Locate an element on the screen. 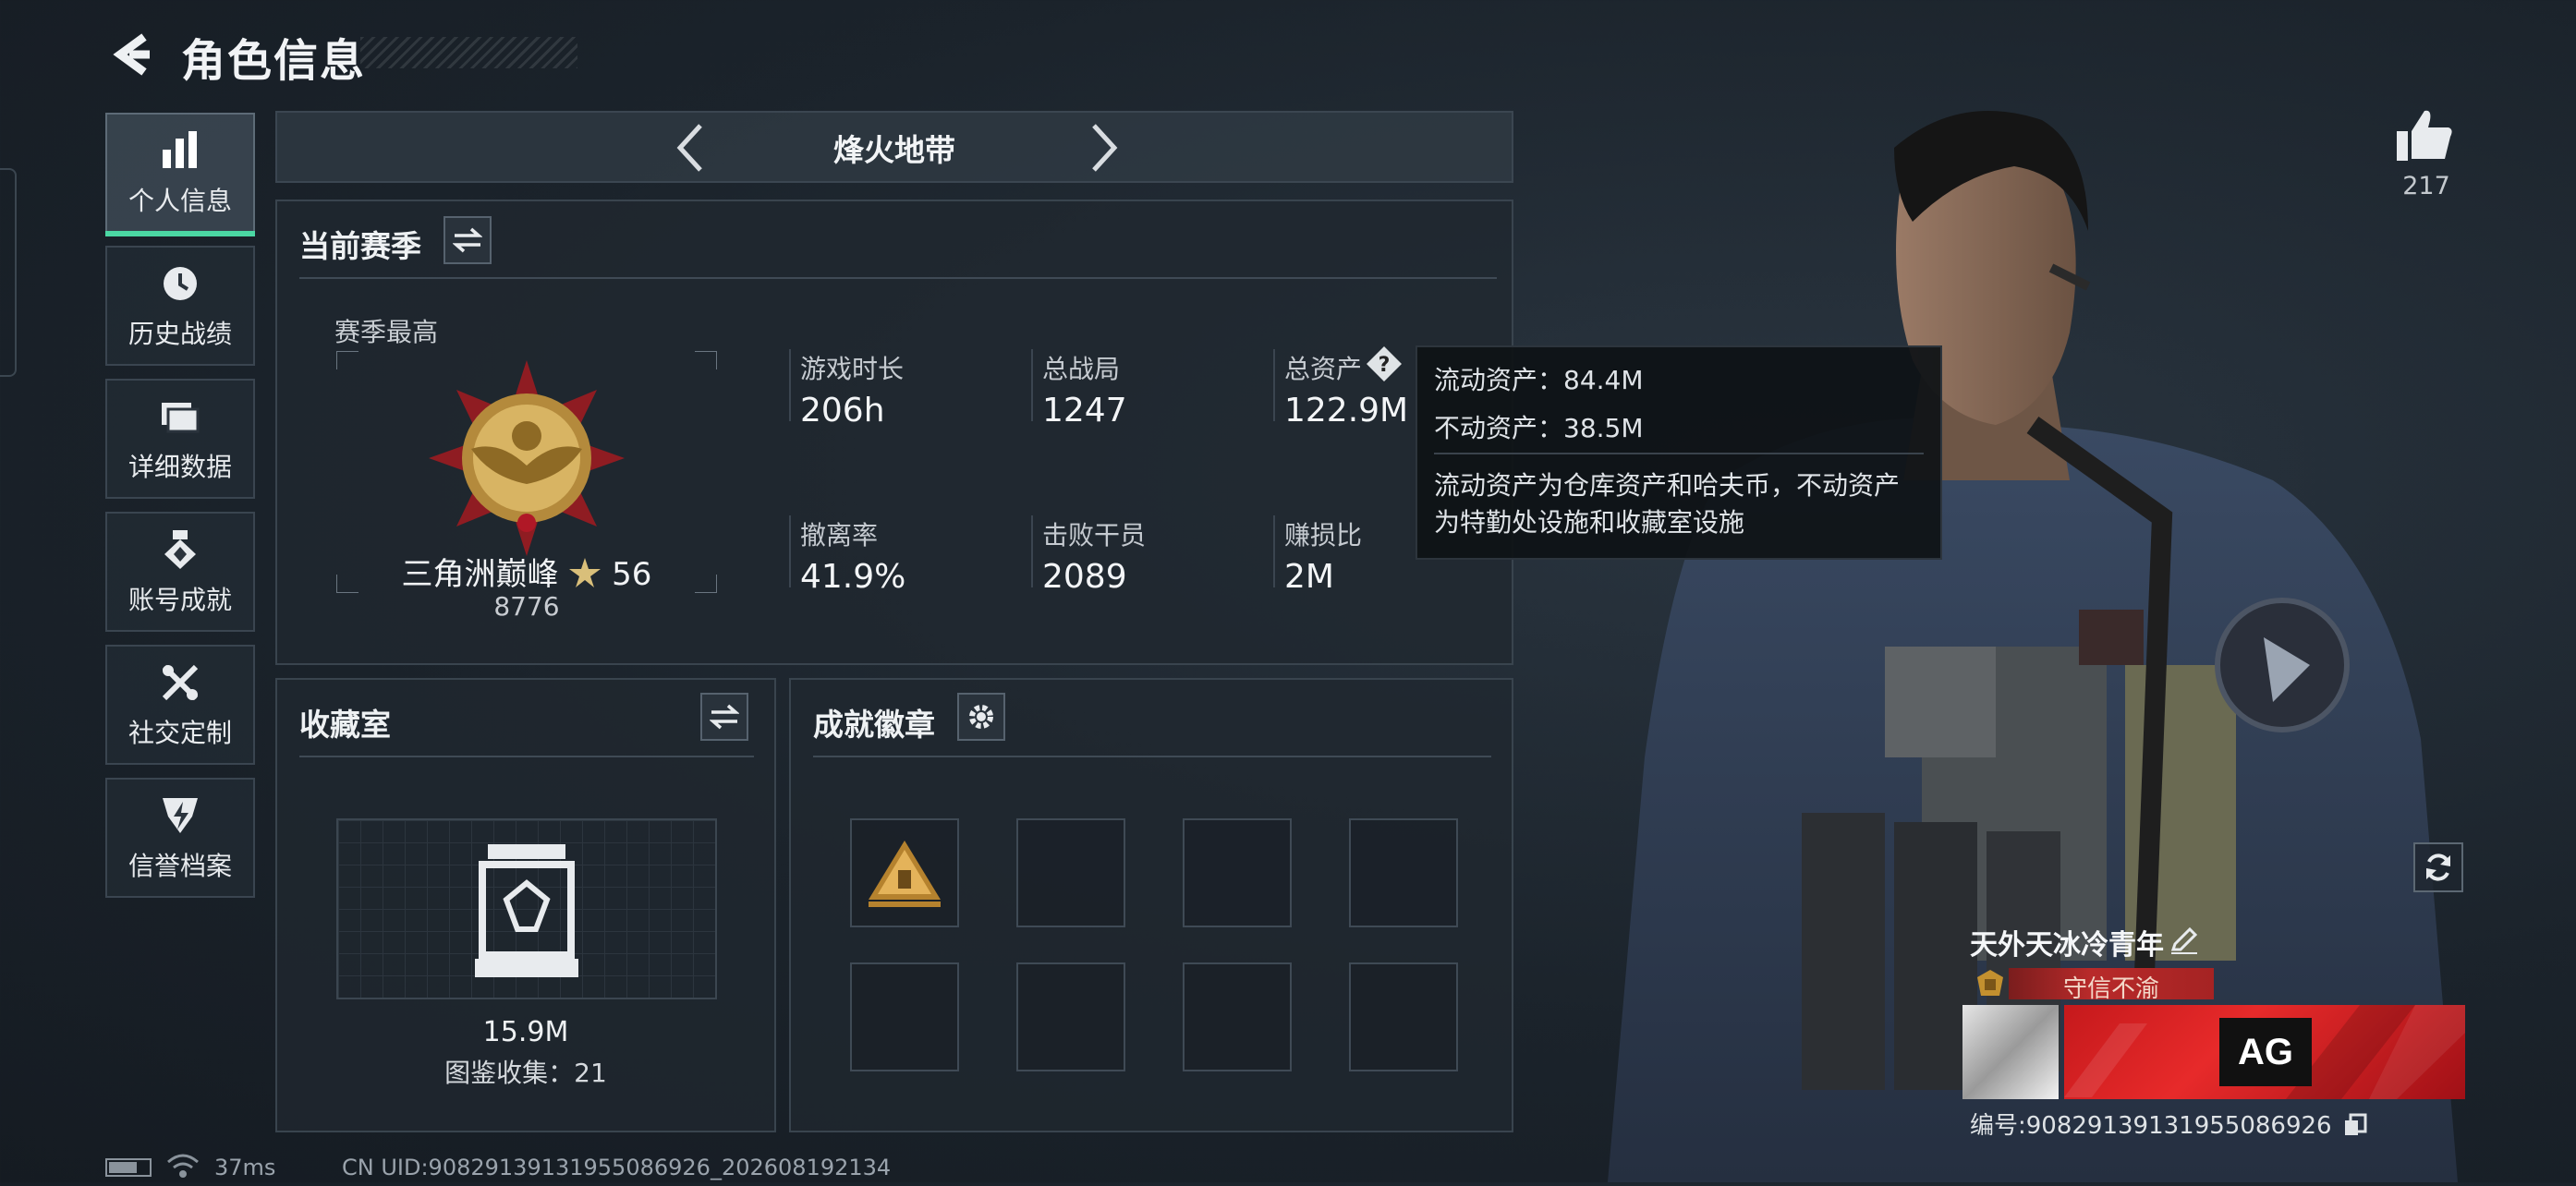 This screenshot has height=1186, width=2576. collection-title: 收藏室 is located at coordinates (345, 725).